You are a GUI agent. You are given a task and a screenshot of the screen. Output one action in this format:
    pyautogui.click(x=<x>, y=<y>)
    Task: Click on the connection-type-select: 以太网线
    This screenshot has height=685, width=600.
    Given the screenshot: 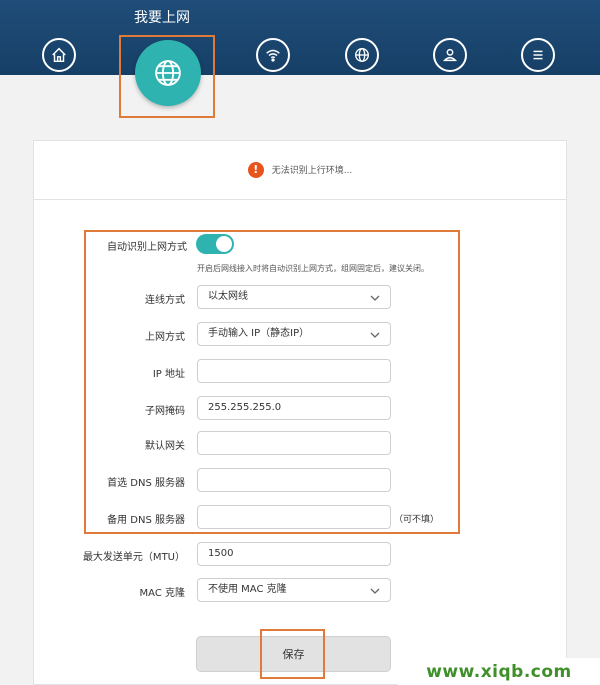 What is the action you would take?
    pyautogui.click(x=294, y=297)
    